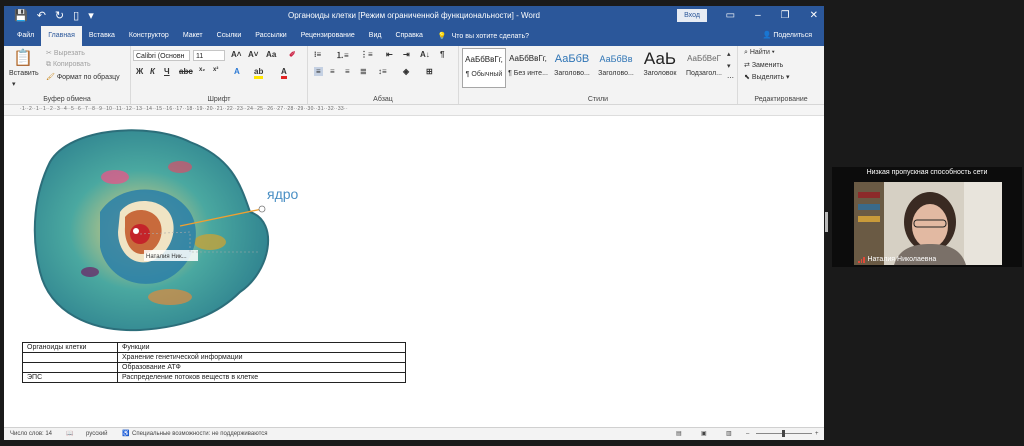 The image size is (1024, 446). I want to click on table-cell: Хранение генетической информации, so click(261, 357).